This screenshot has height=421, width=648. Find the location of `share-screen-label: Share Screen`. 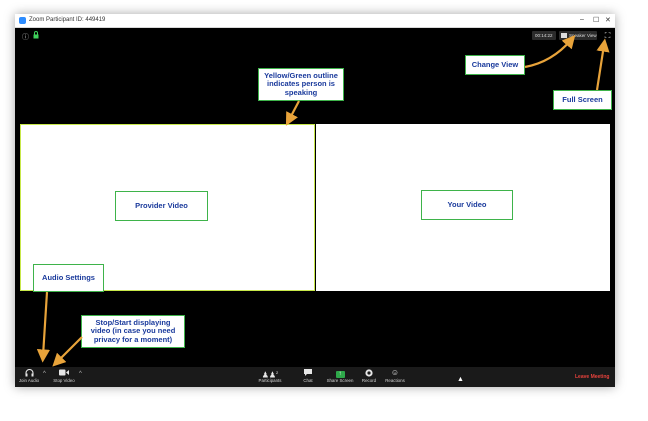

share-screen-label: Share Screen is located at coordinates (340, 380).